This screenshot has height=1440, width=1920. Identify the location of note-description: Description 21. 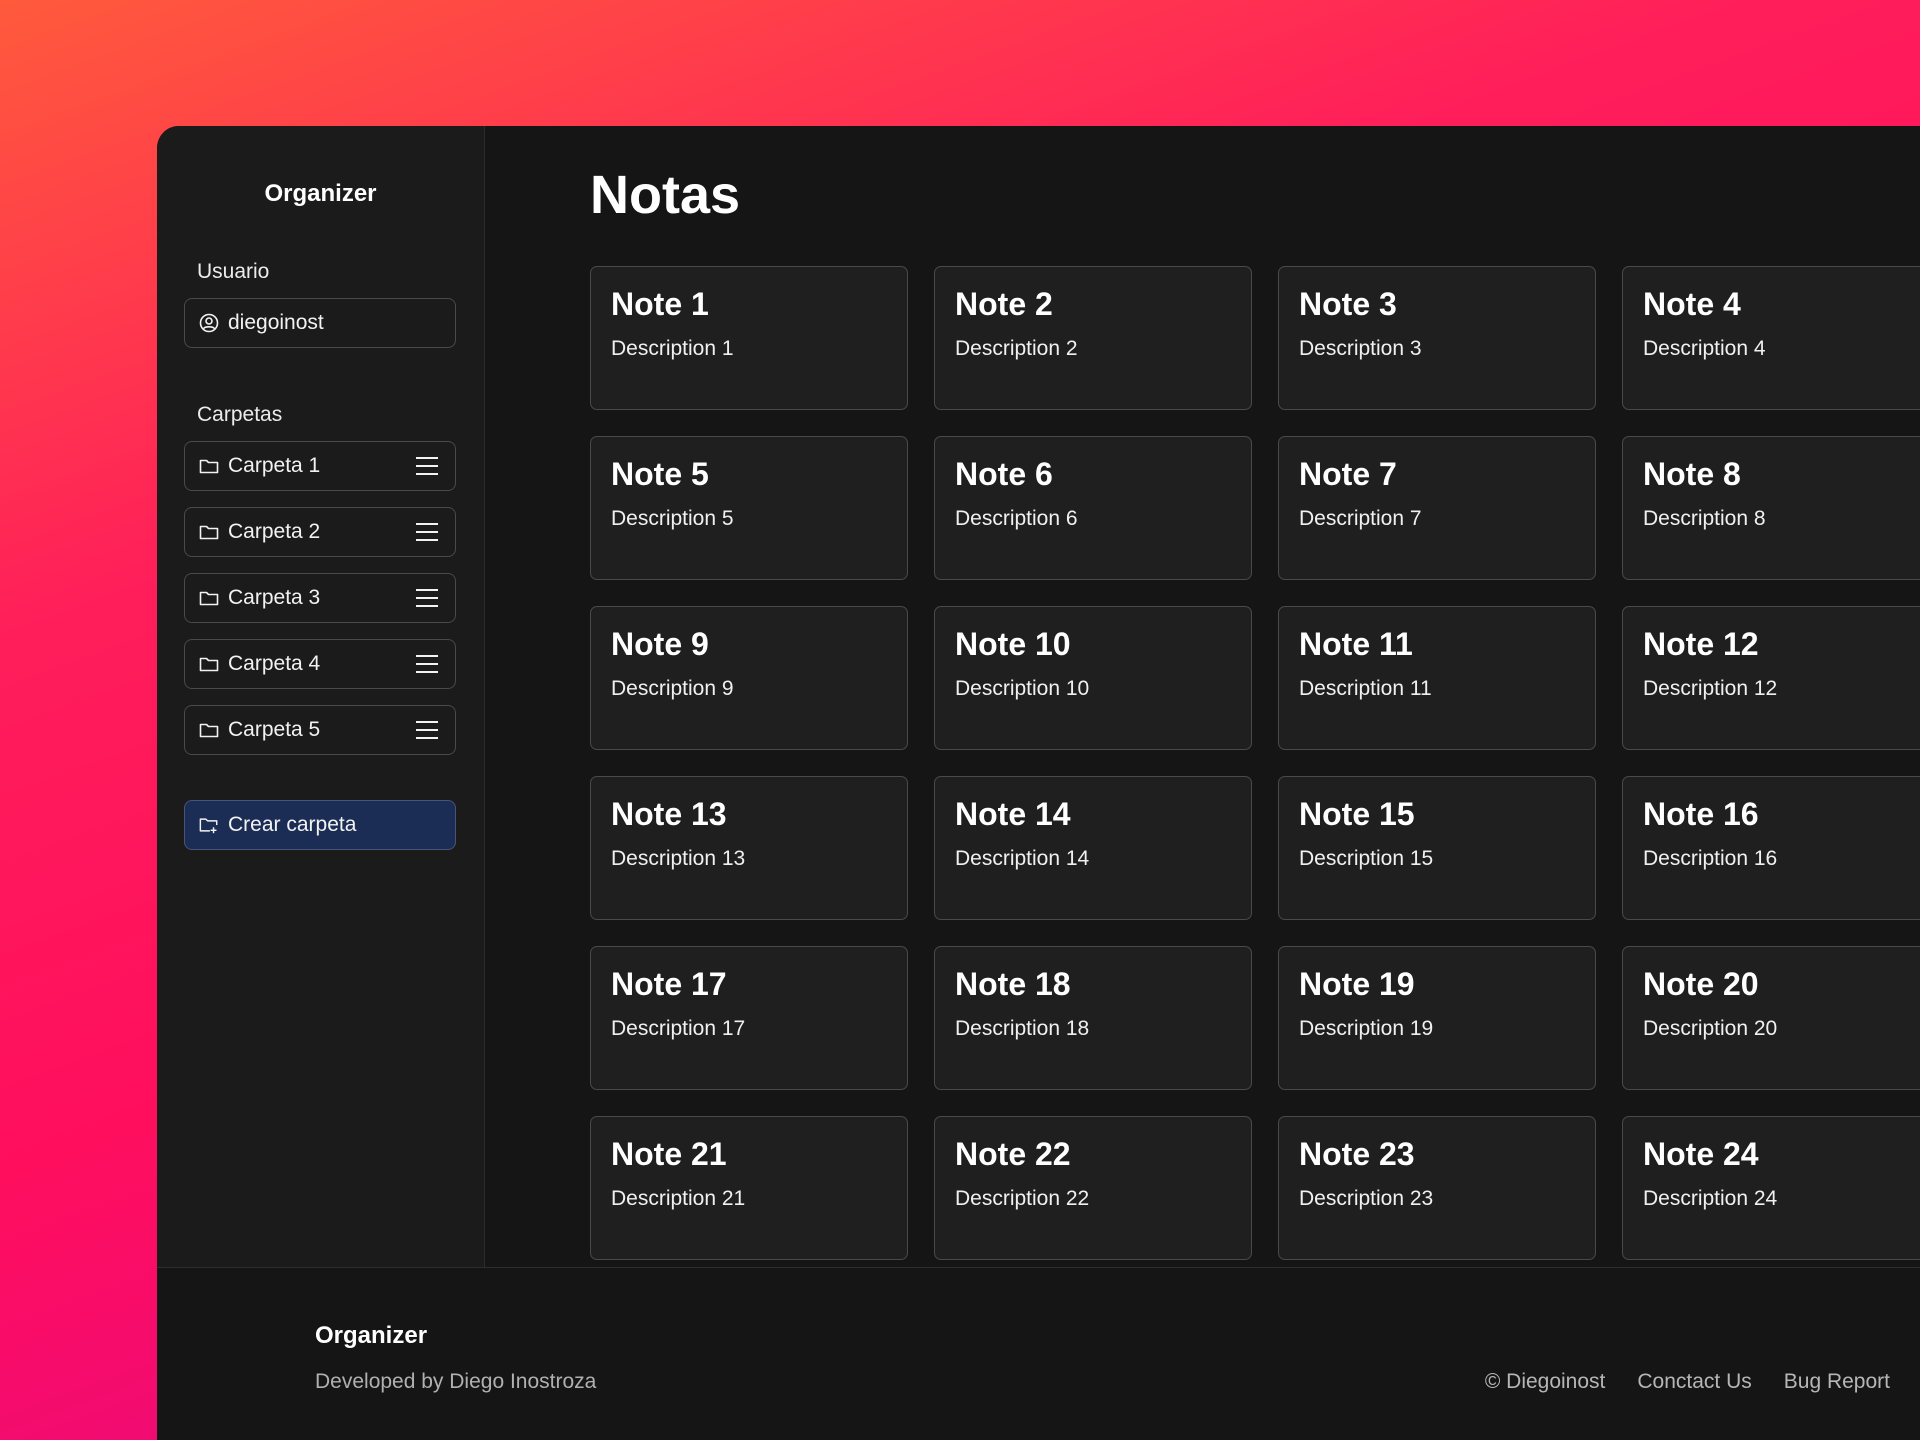
(678, 1198).